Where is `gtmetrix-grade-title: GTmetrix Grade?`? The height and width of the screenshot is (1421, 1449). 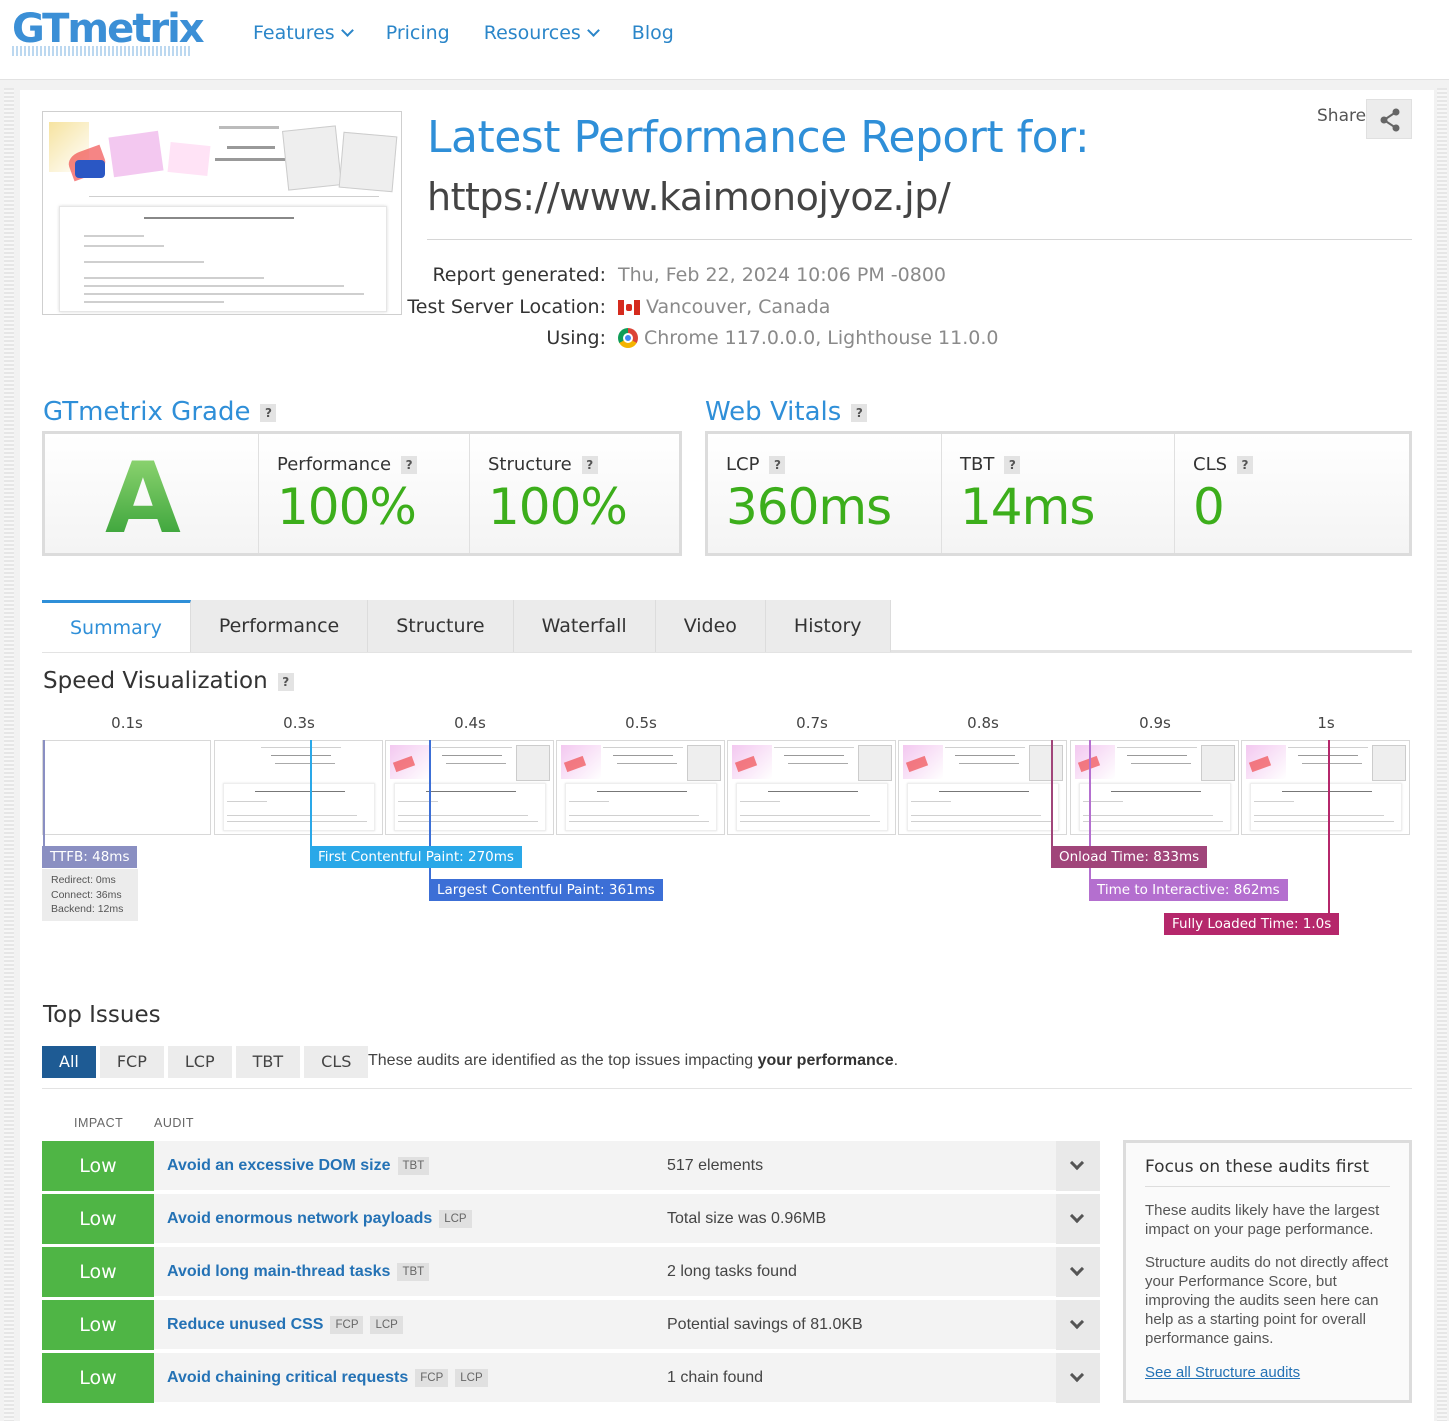 gtmetrix-grade-title: GTmetrix Grade? is located at coordinates (160, 412).